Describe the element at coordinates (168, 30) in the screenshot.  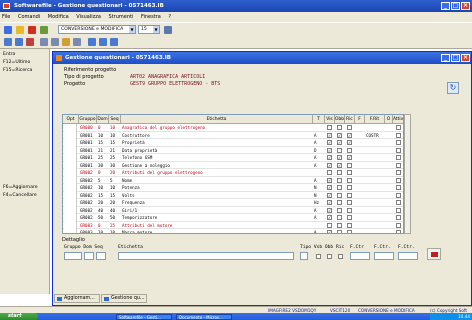
I see `print-icon` at that location.